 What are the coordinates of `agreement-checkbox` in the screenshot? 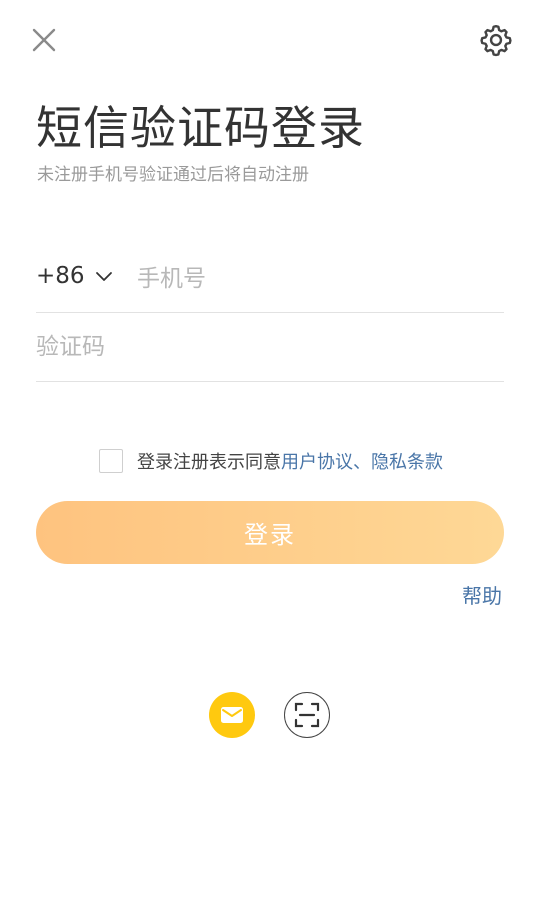 It's located at (111, 461).